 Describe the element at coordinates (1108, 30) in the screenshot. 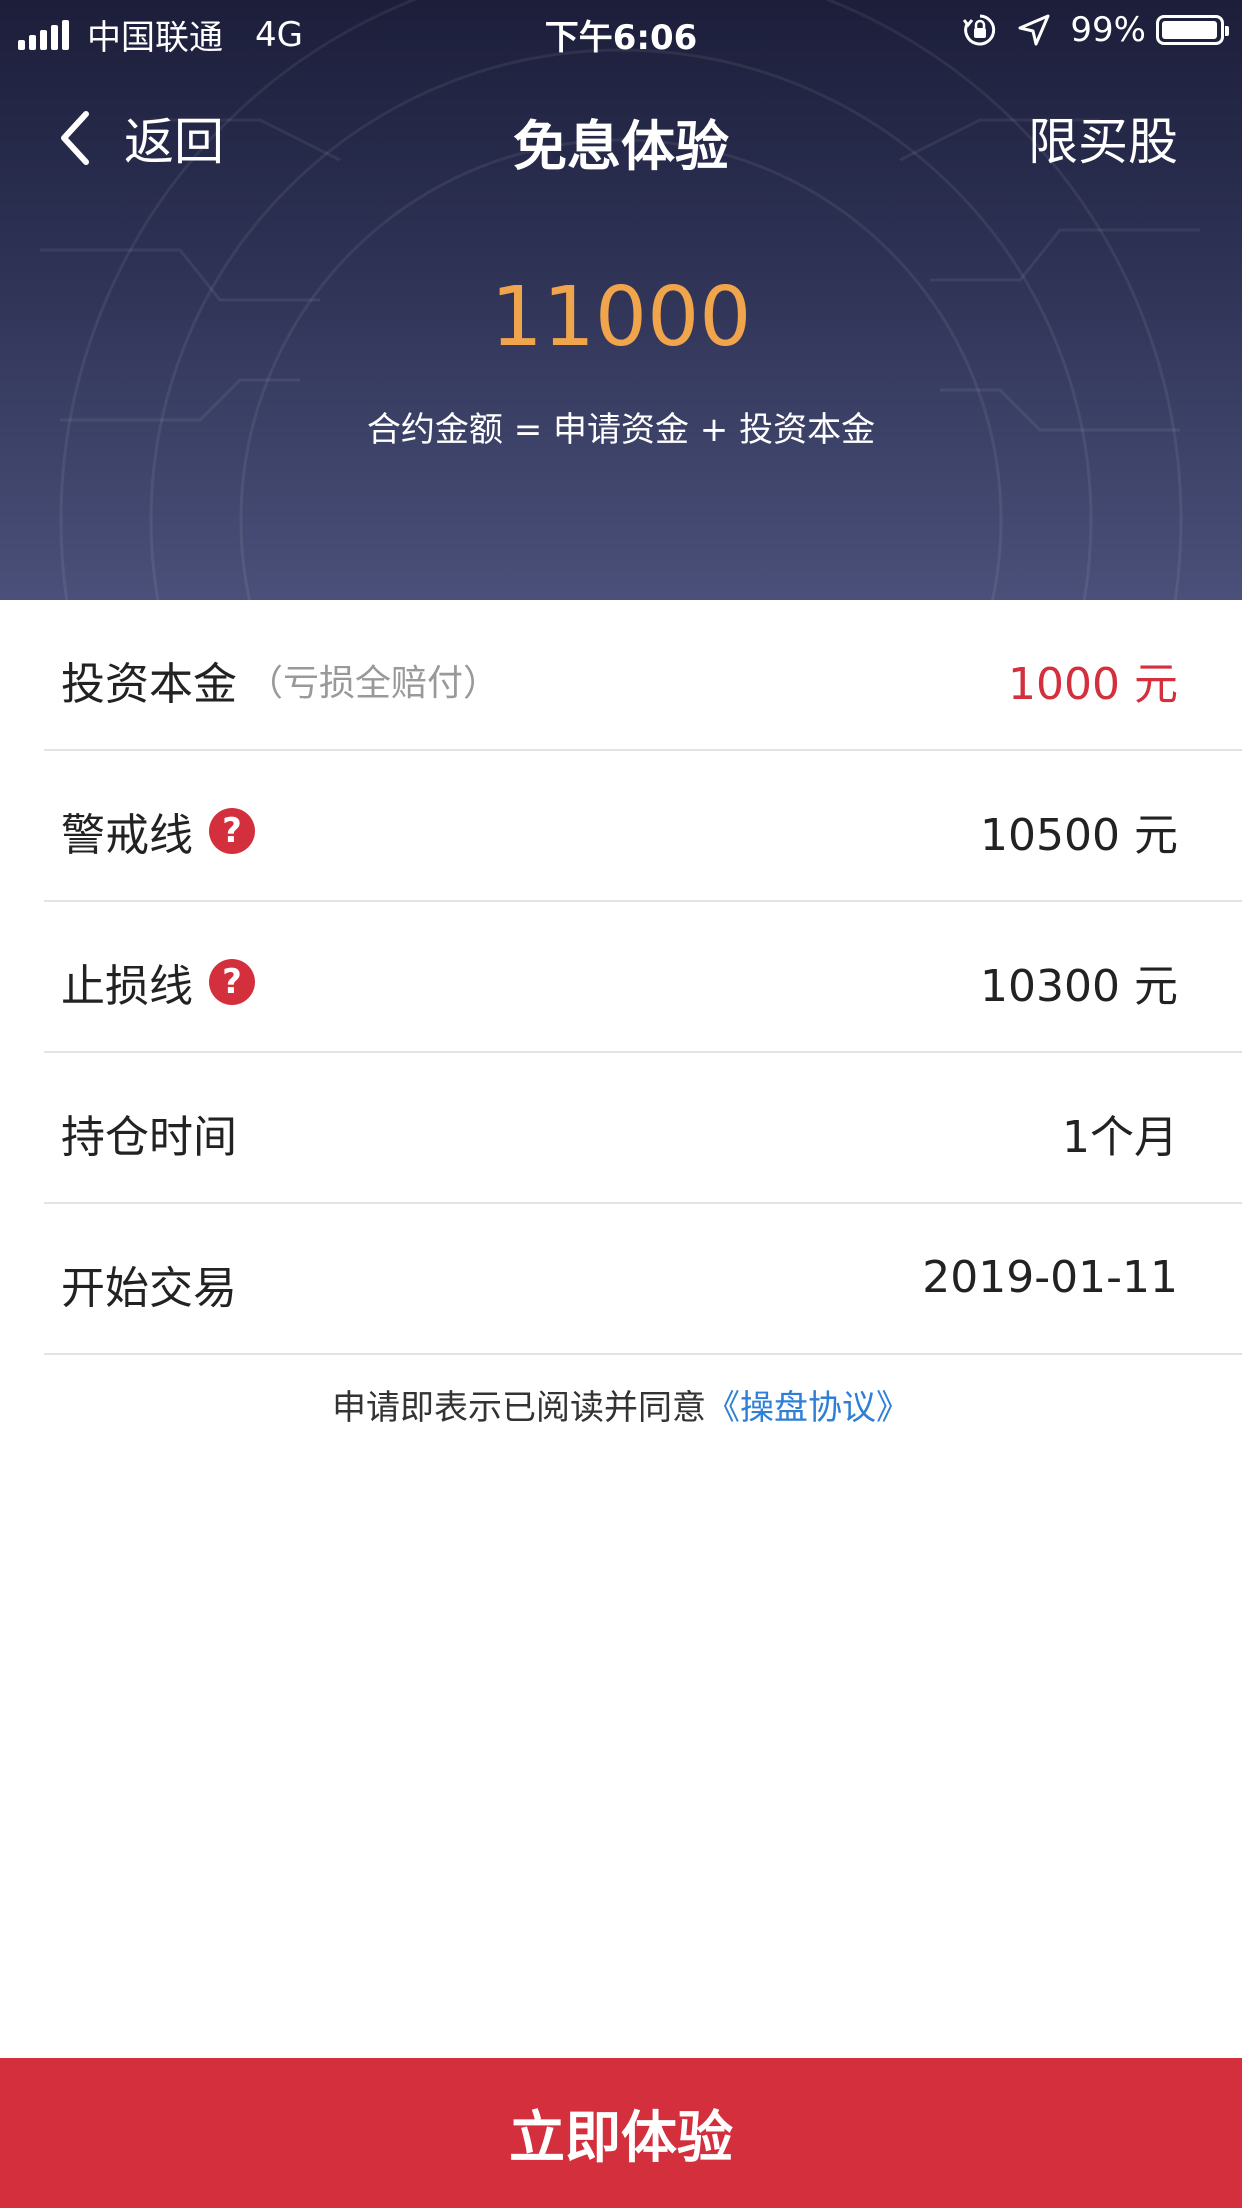

I see `battery-percent: 99%` at that location.